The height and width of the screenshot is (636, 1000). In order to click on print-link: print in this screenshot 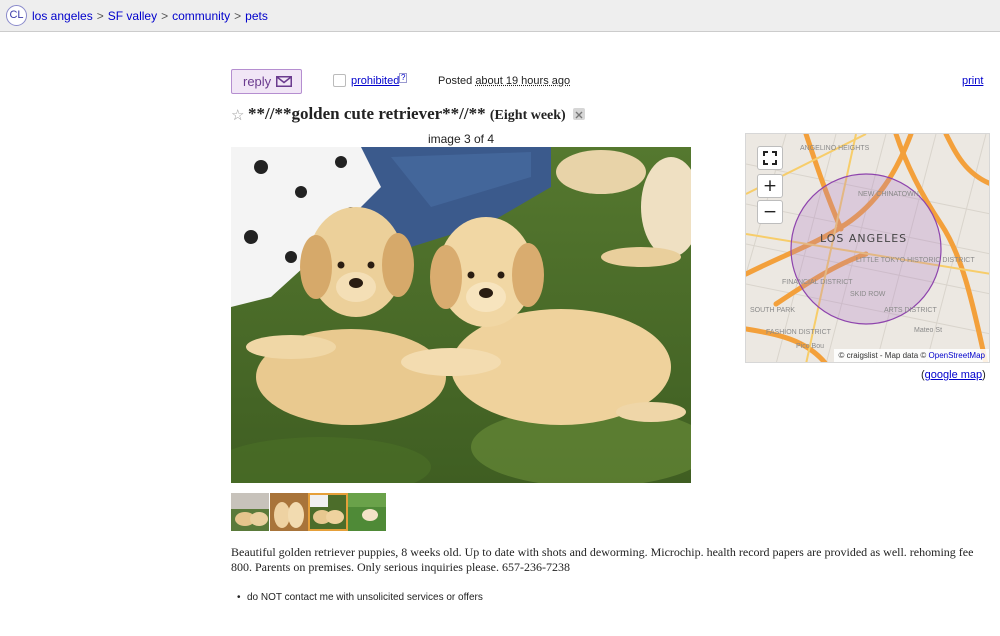, I will do `click(972, 81)`.